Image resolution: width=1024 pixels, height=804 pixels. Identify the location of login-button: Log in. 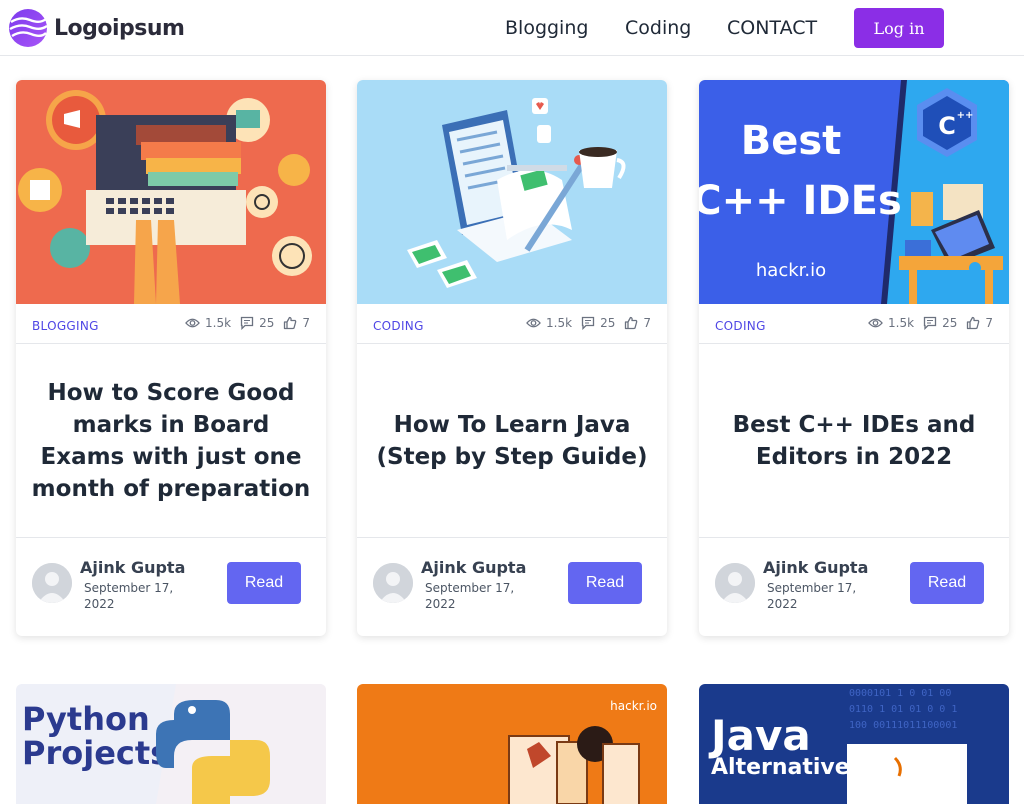
(899, 28).